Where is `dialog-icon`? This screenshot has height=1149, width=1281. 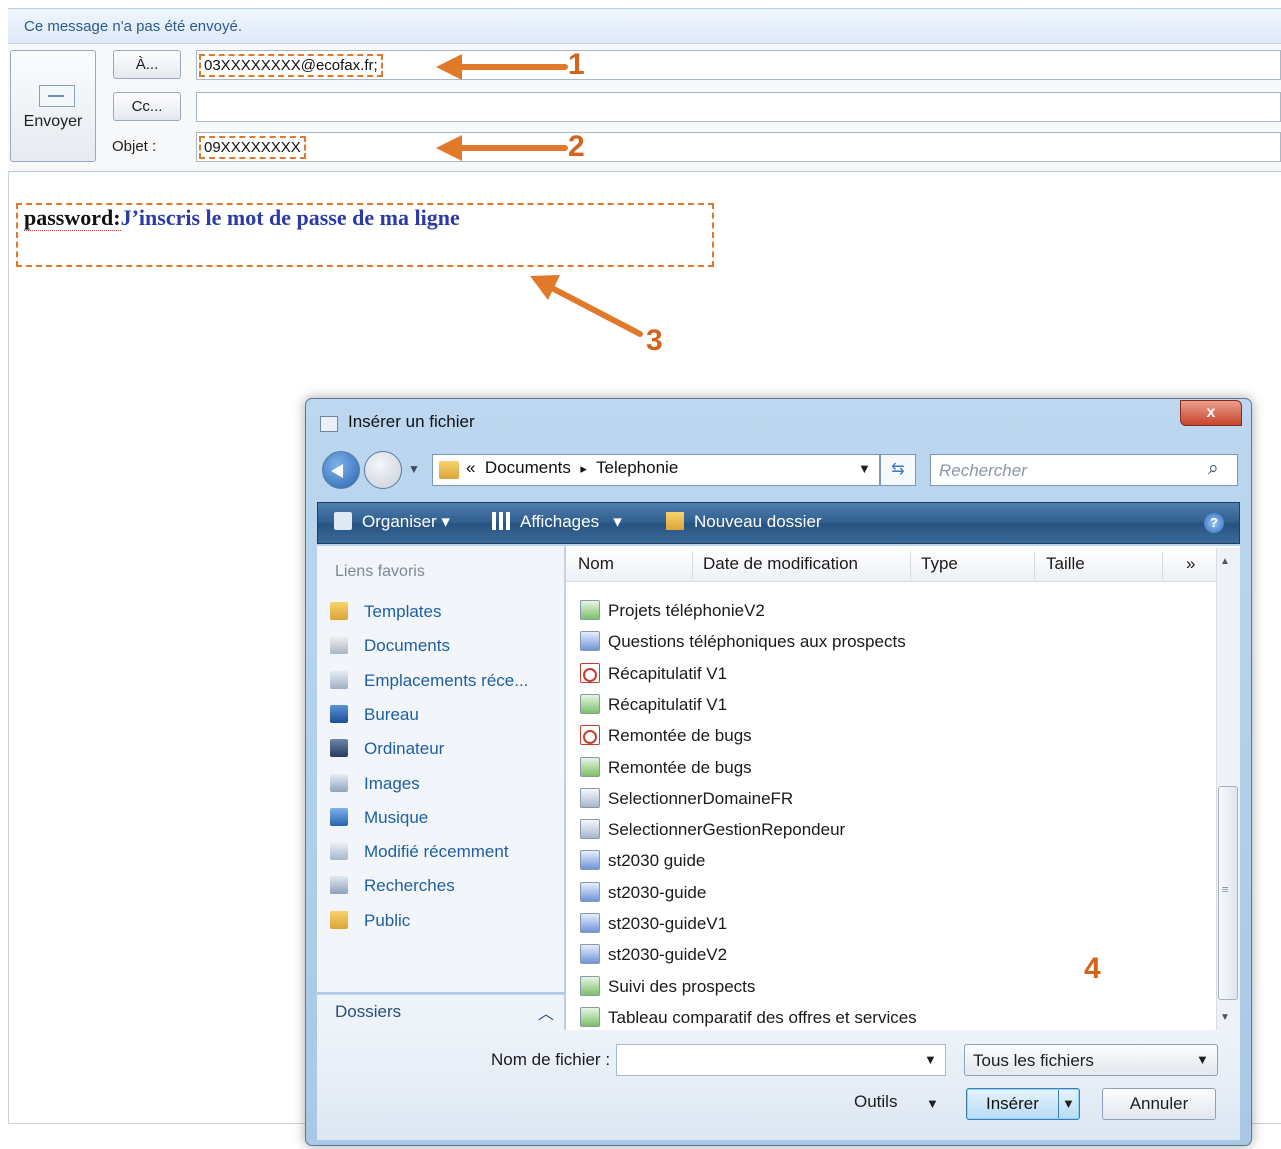
dialog-icon is located at coordinates (329, 424).